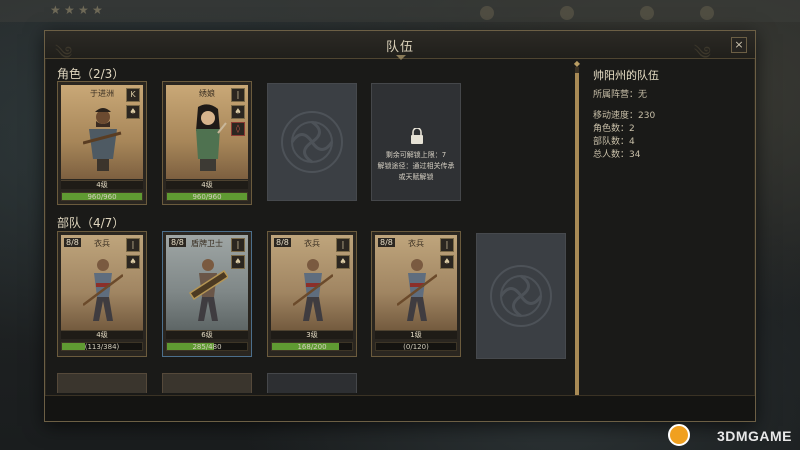  Describe the element at coordinates (238, 129) in the screenshot. I see `trait-badge-icon: ◊` at that location.